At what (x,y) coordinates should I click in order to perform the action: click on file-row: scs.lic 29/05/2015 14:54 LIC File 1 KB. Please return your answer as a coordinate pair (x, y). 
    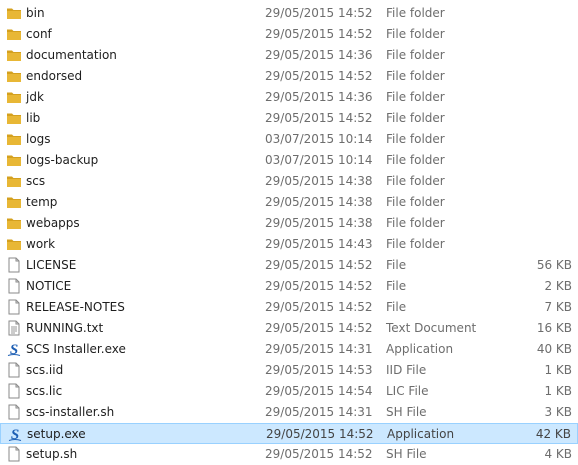
    Looking at the image, I should click on (289, 391).